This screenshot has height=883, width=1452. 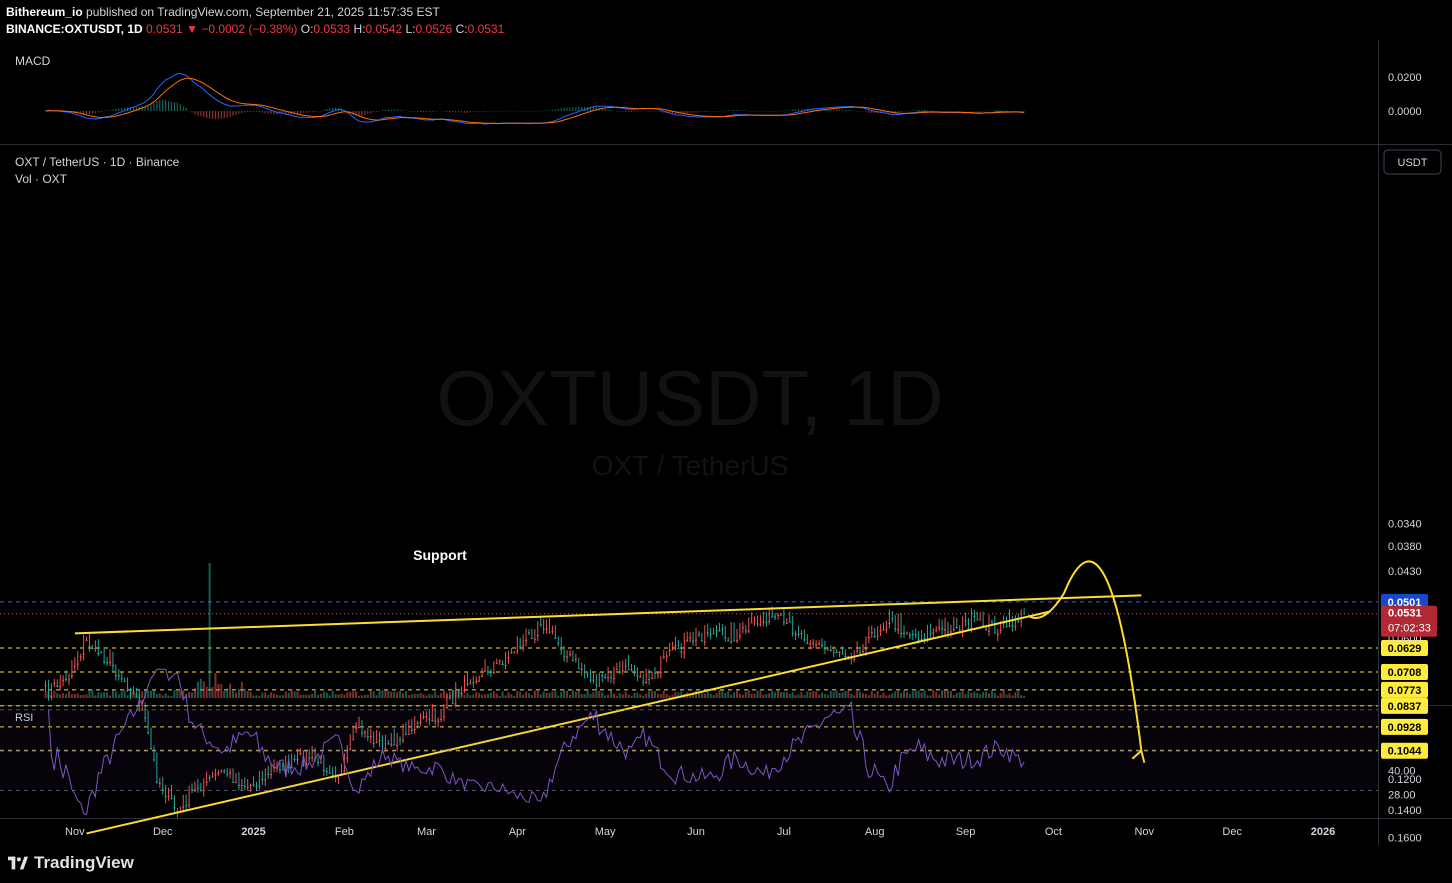 I want to click on symbol-name: BINANCE:OXTUSDT, 1D, so click(x=74, y=29).